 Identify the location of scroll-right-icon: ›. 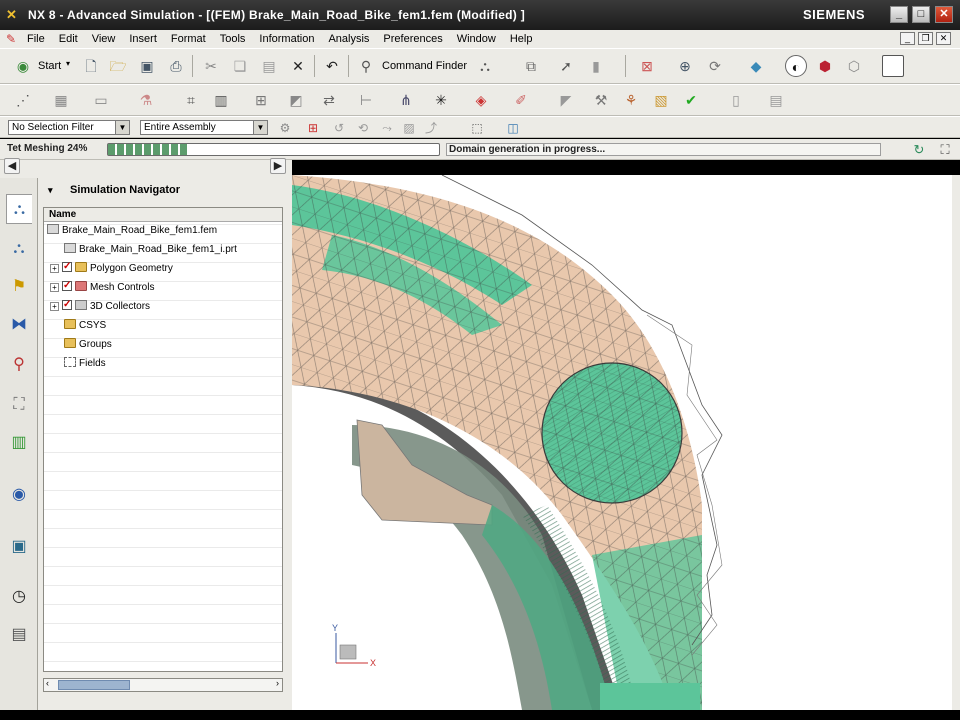
(277, 683).